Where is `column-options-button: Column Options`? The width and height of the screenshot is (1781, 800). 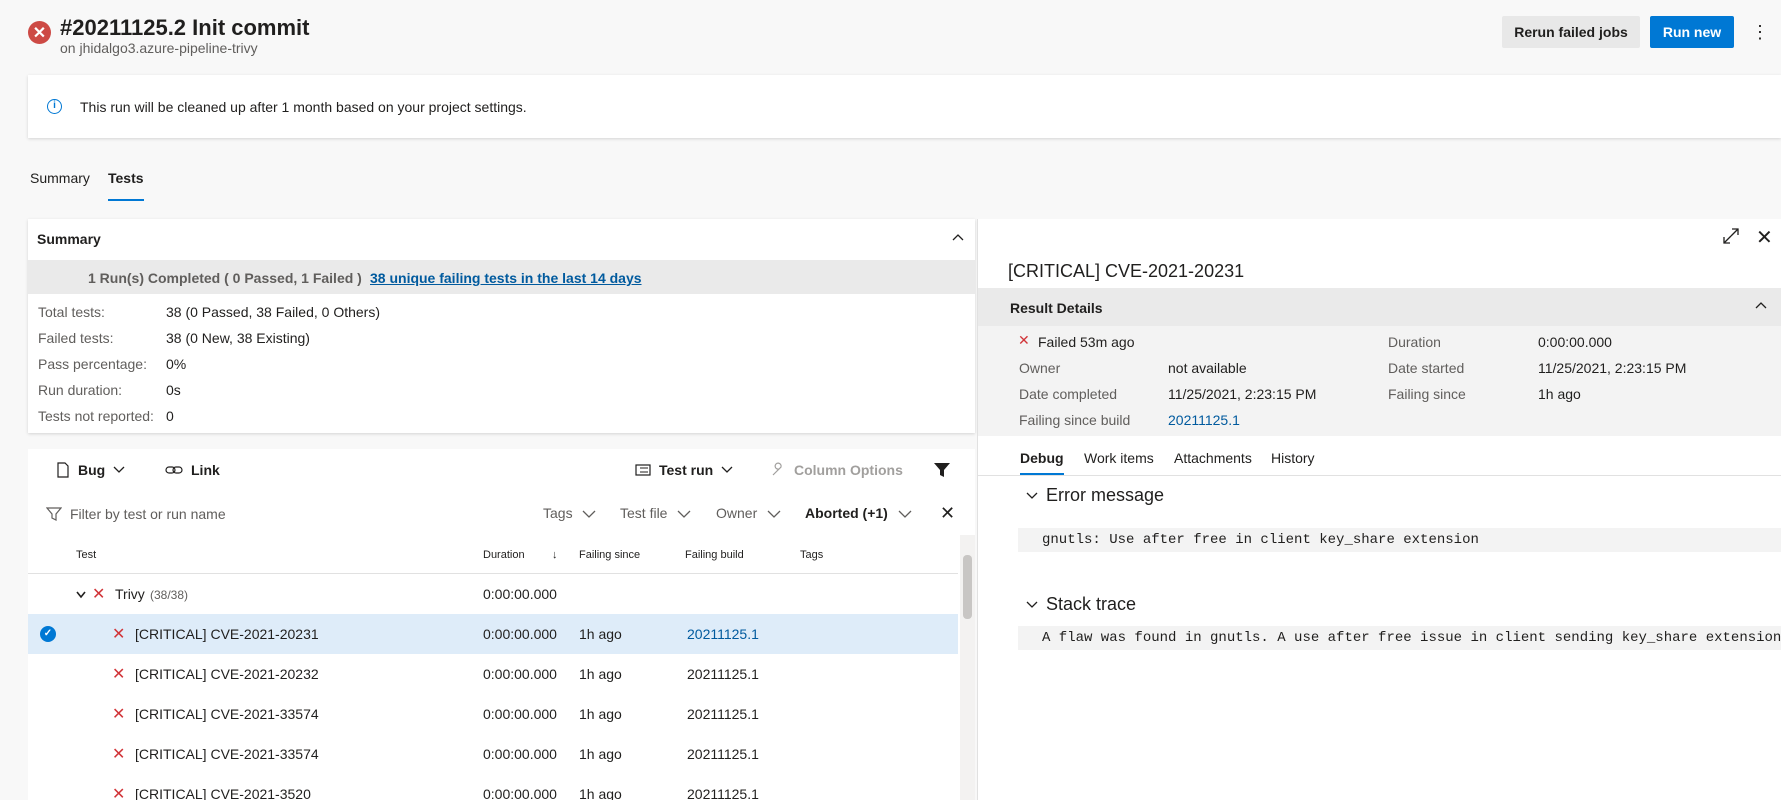
column-options-button: Column Options is located at coordinates (836, 470).